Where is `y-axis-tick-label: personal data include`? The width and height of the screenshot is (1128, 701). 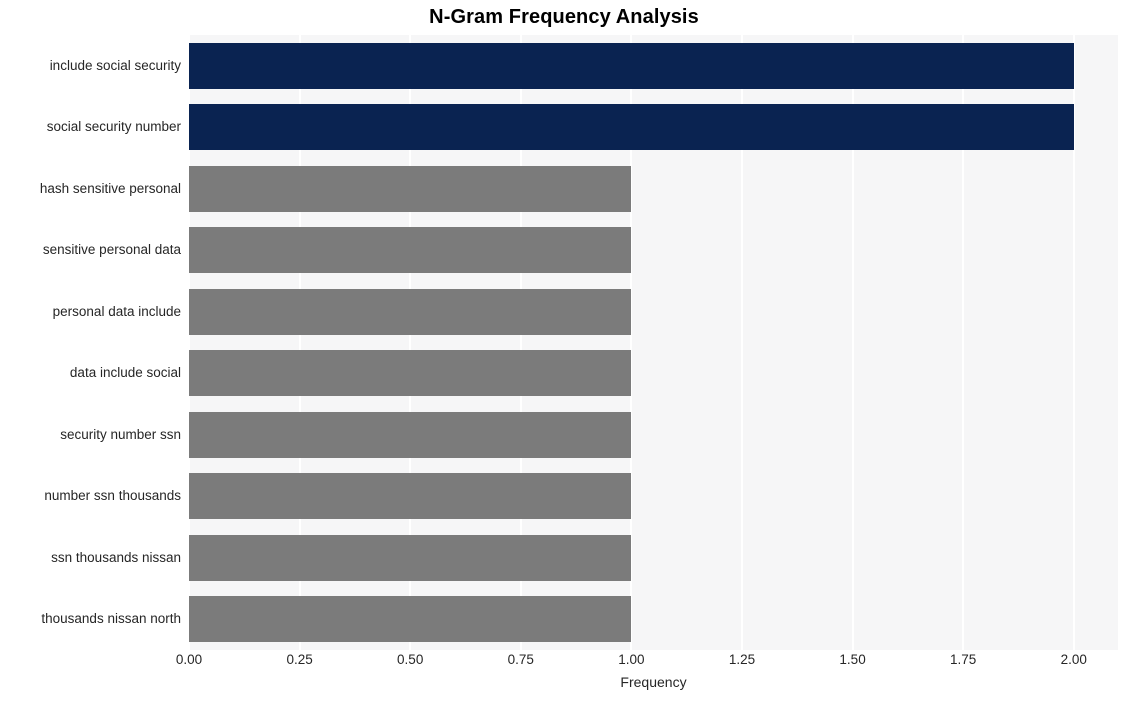
y-axis-tick-label: personal data include is located at coordinates (116, 311).